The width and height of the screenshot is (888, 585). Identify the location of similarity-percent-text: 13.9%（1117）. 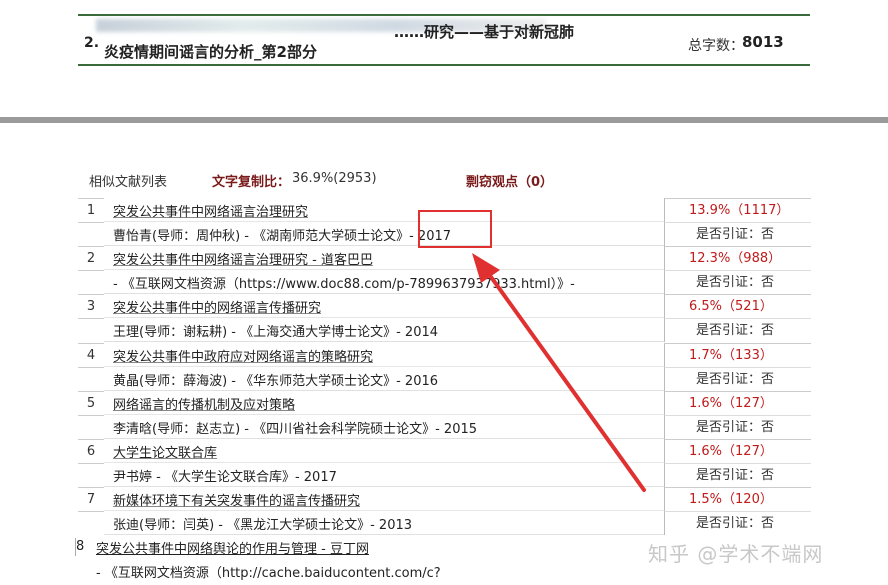
(739, 210).